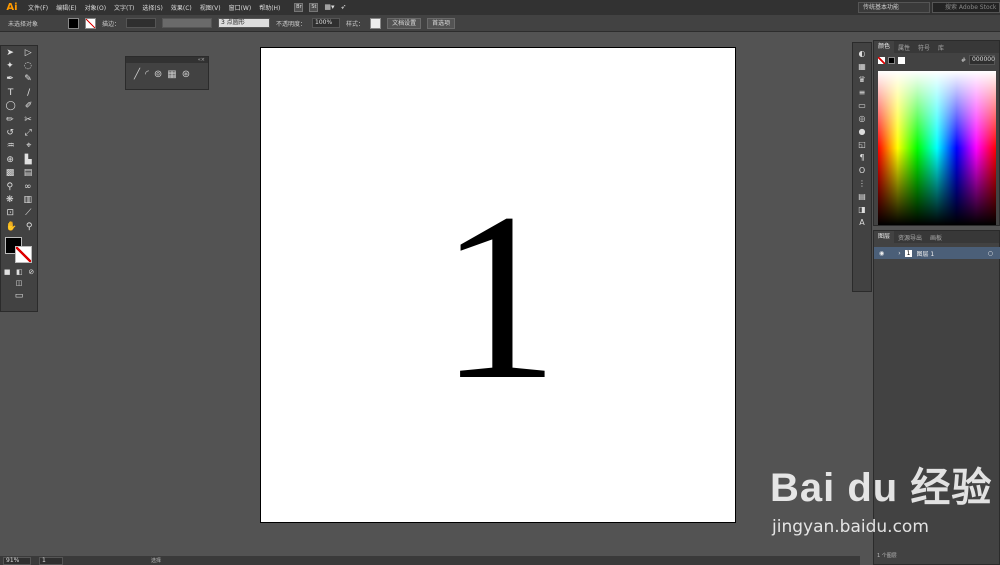 This screenshot has width=1000, height=565. What do you see at coordinates (11, 227) in the screenshot?
I see `hand-tool-icon: ✋` at bounding box center [11, 227].